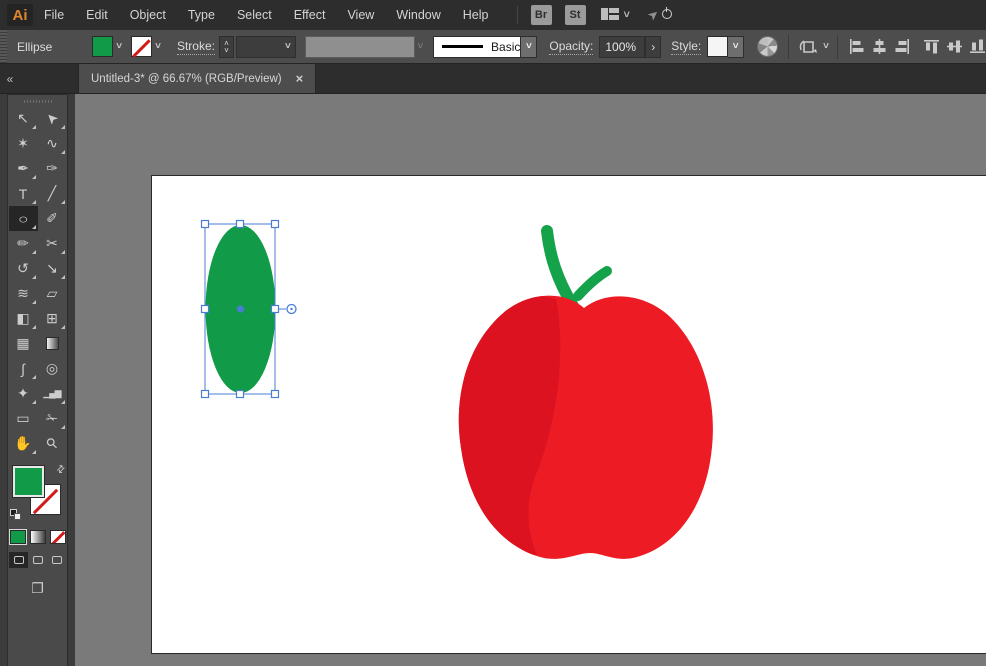 Image resolution: width=986 pixels, height=666 pixels. What do you see at coordinates (23, 218) in the screenshot?
I see `ellipse-tool: ○` at bounding box center [23, 218].